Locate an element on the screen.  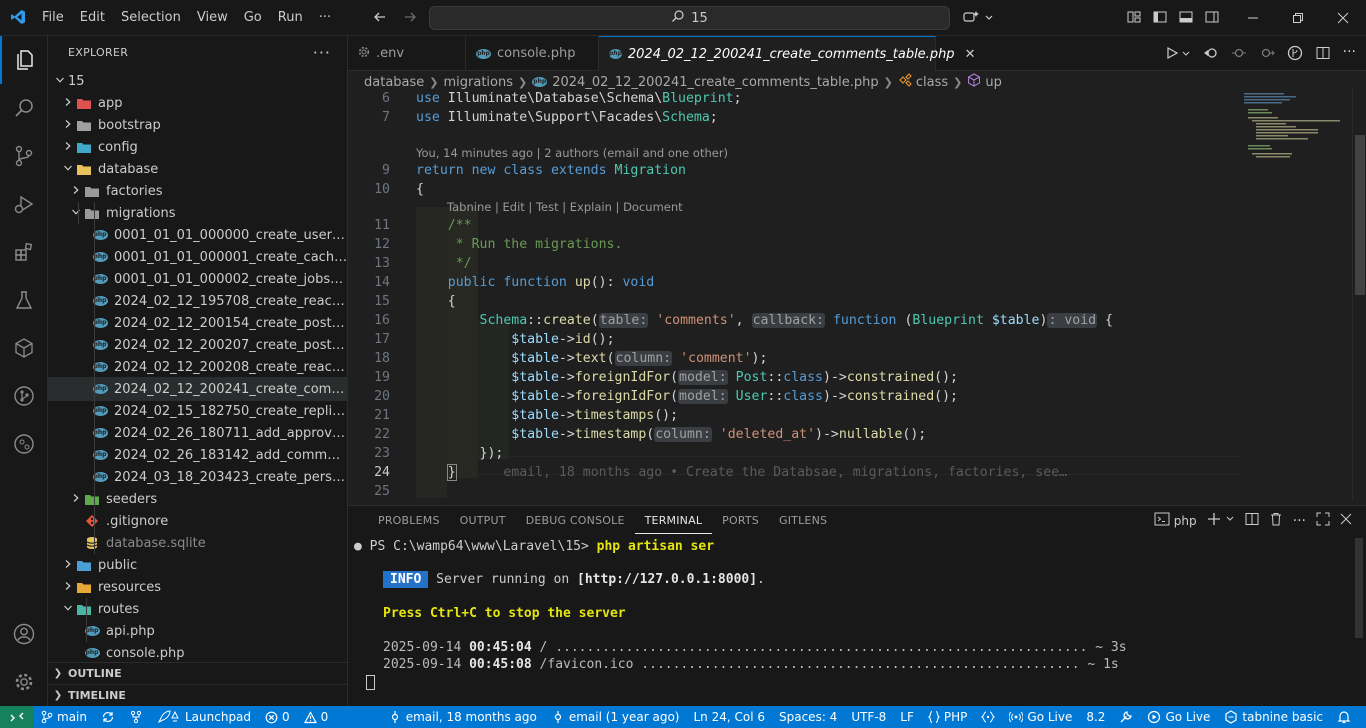
close-panel-icon is located at coordinates (1346, 520).